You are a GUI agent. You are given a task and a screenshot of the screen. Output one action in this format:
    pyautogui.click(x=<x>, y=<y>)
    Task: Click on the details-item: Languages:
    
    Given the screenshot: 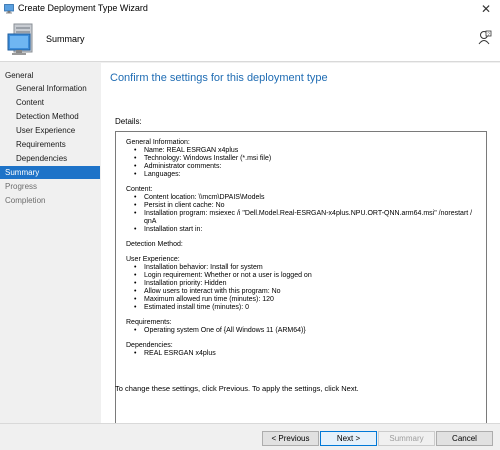 What is the action you would take?
    pyautogui.click(x=301, y=175)
    